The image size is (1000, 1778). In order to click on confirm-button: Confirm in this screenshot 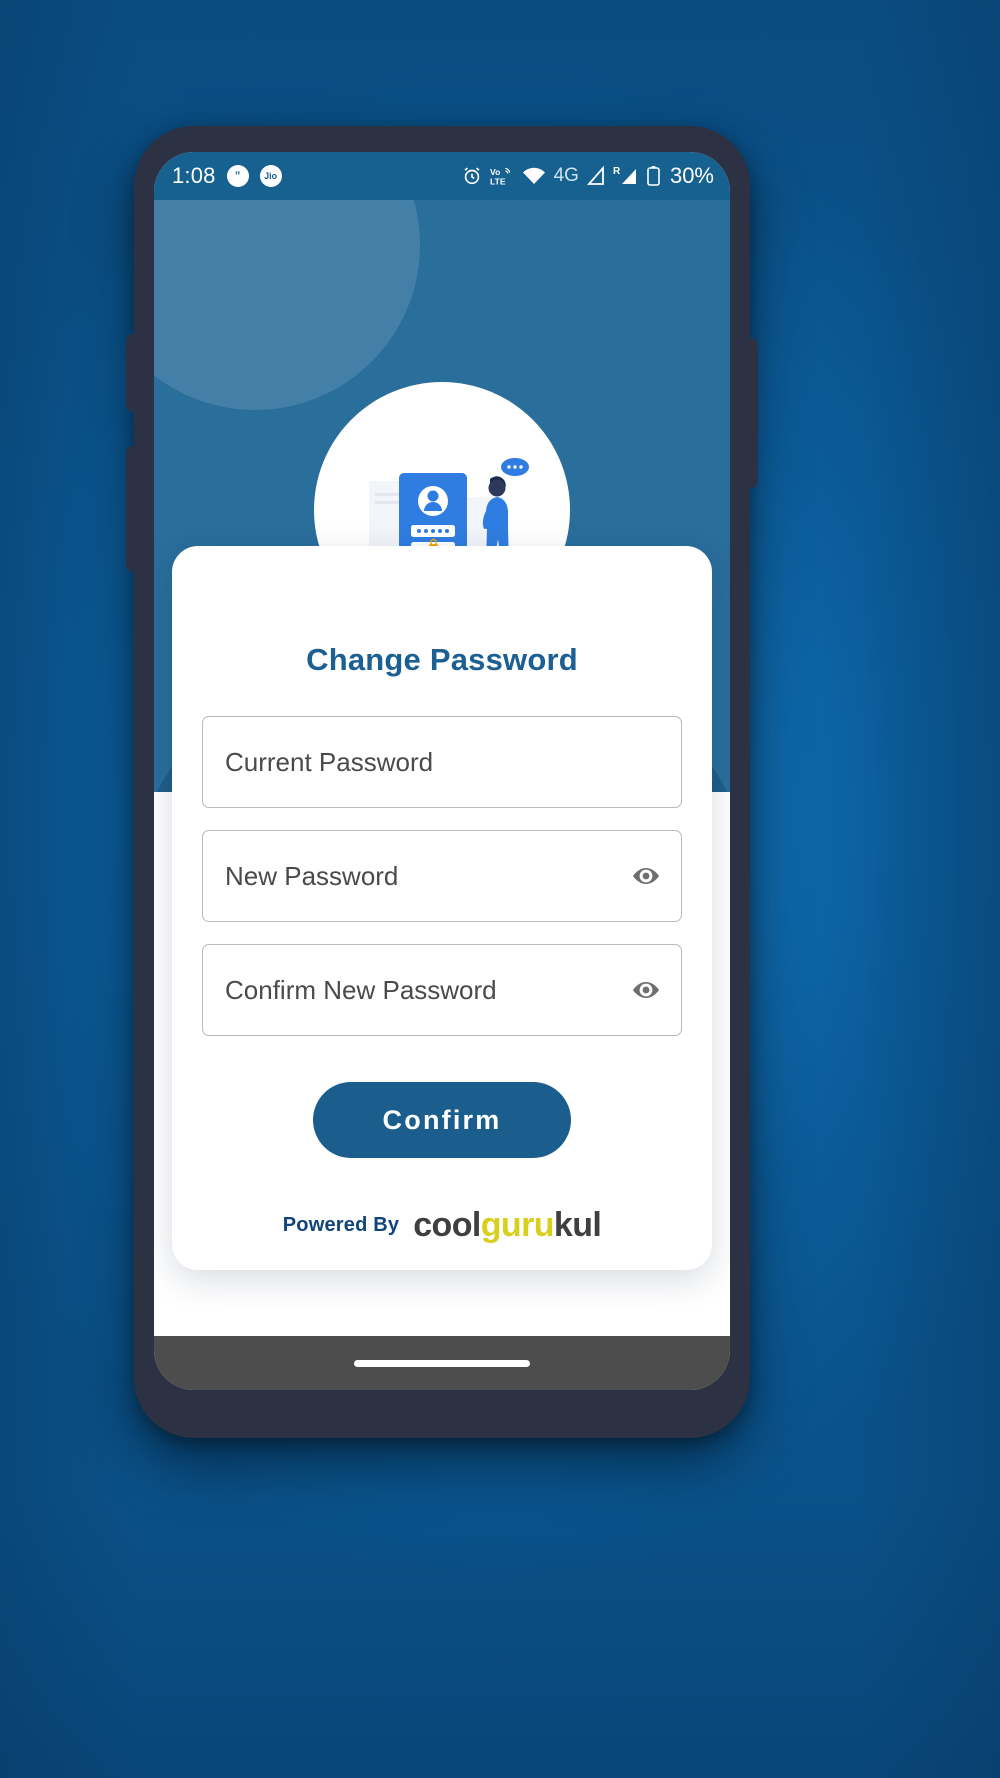, I will do `click(442, 1120)`.